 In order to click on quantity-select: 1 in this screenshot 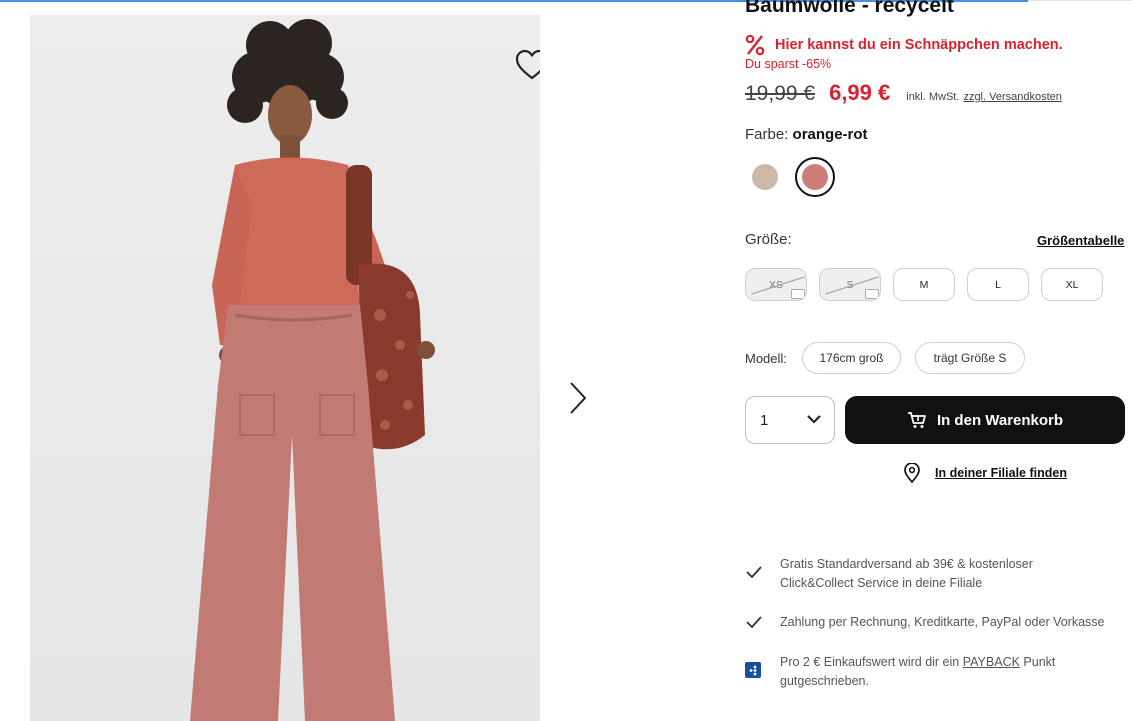, I will do `click(790, 420)`.